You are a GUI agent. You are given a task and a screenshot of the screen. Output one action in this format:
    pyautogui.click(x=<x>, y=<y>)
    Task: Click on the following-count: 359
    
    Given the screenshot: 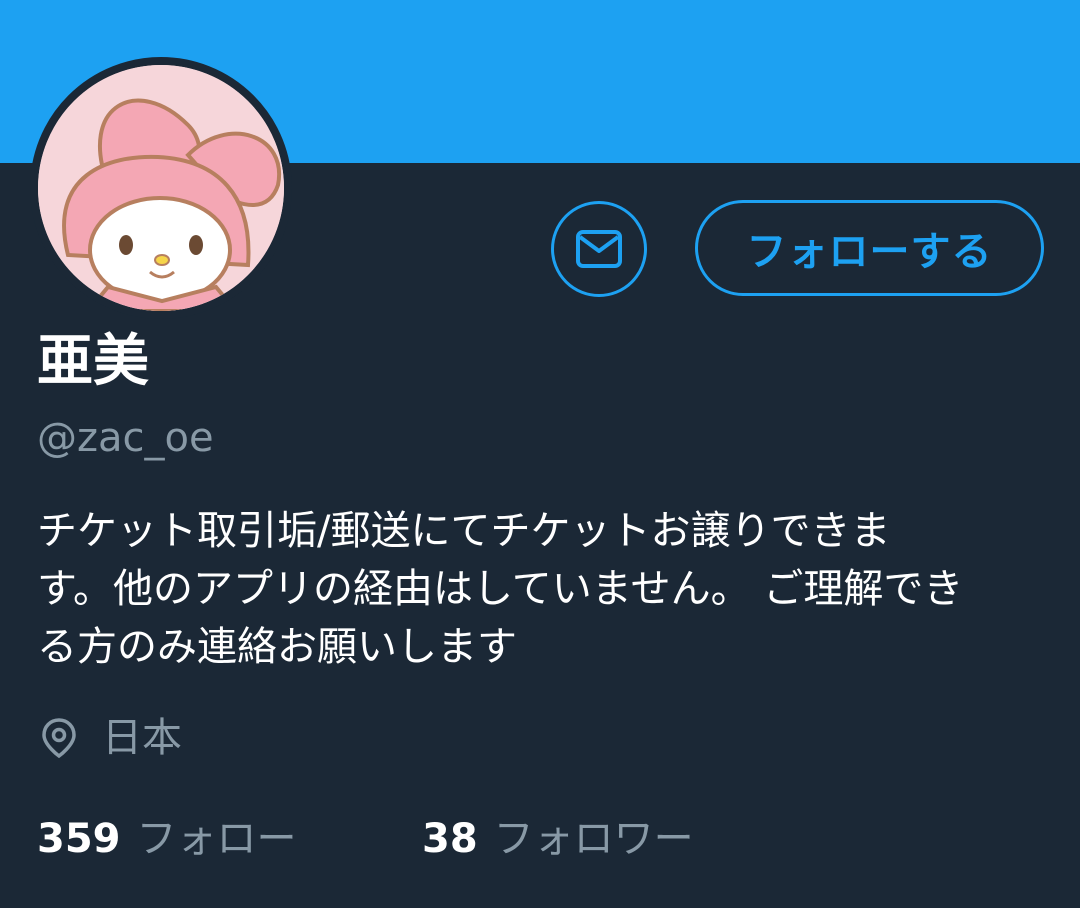 What is the action you would take?
    pyautogui.click(x=79, y=839)
    